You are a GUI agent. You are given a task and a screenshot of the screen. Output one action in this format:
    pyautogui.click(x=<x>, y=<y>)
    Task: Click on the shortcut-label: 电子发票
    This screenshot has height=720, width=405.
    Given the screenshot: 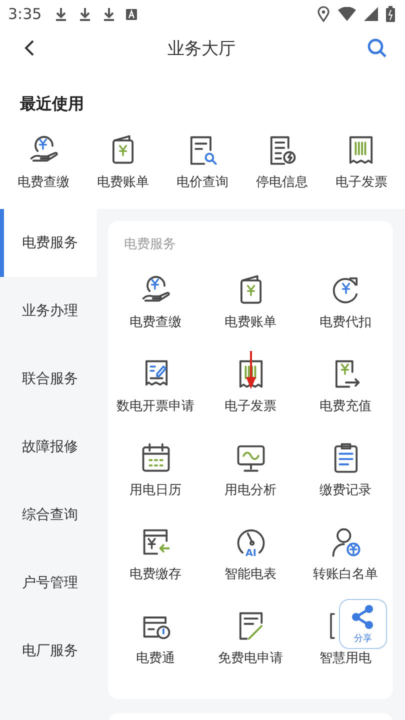 What is the action you would take?
    pyautogui.click(x=361, y=182)
    